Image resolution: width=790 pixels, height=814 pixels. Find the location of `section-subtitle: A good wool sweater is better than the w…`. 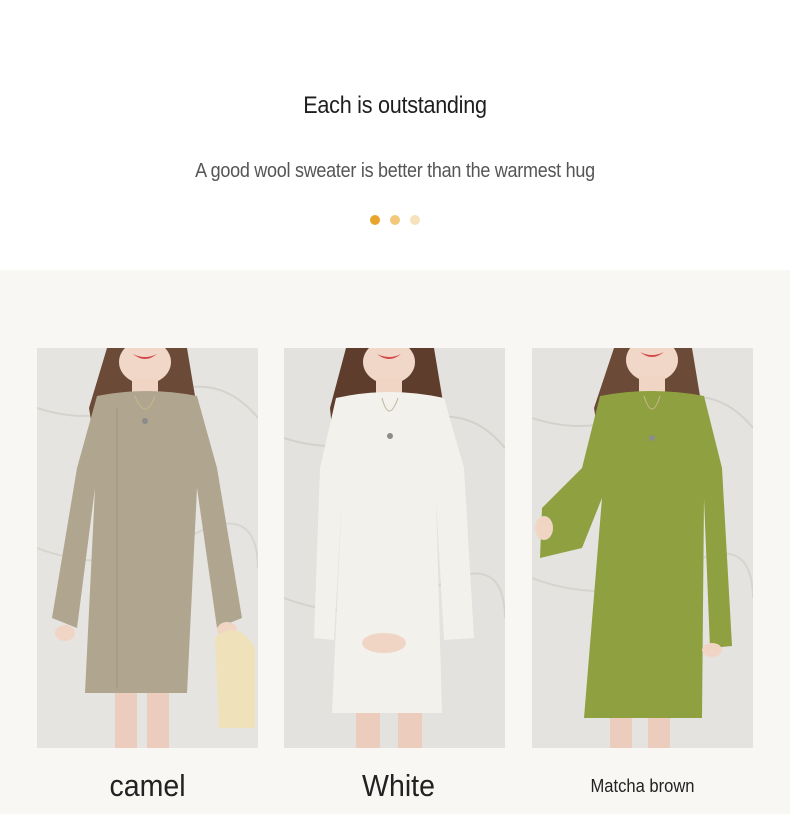

section-subtitle: A good wool sweater is better than the w… is located at coordinates (395, 171).